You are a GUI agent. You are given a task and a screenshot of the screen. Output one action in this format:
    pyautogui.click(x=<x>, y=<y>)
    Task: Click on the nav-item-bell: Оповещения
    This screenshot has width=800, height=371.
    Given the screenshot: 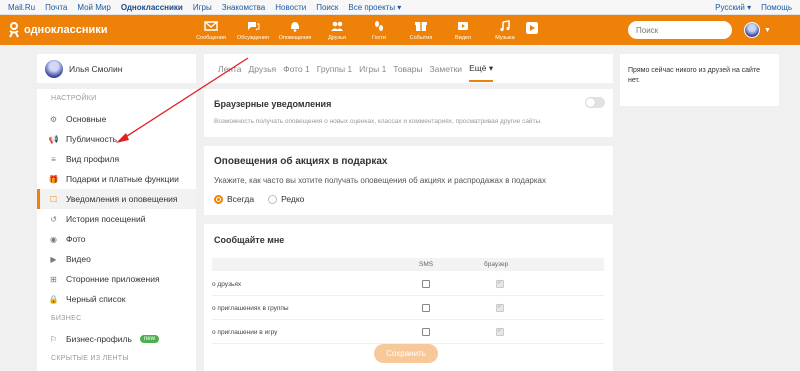 What is the action you would take?
    pyautogui.click(x=295, y=30)
    